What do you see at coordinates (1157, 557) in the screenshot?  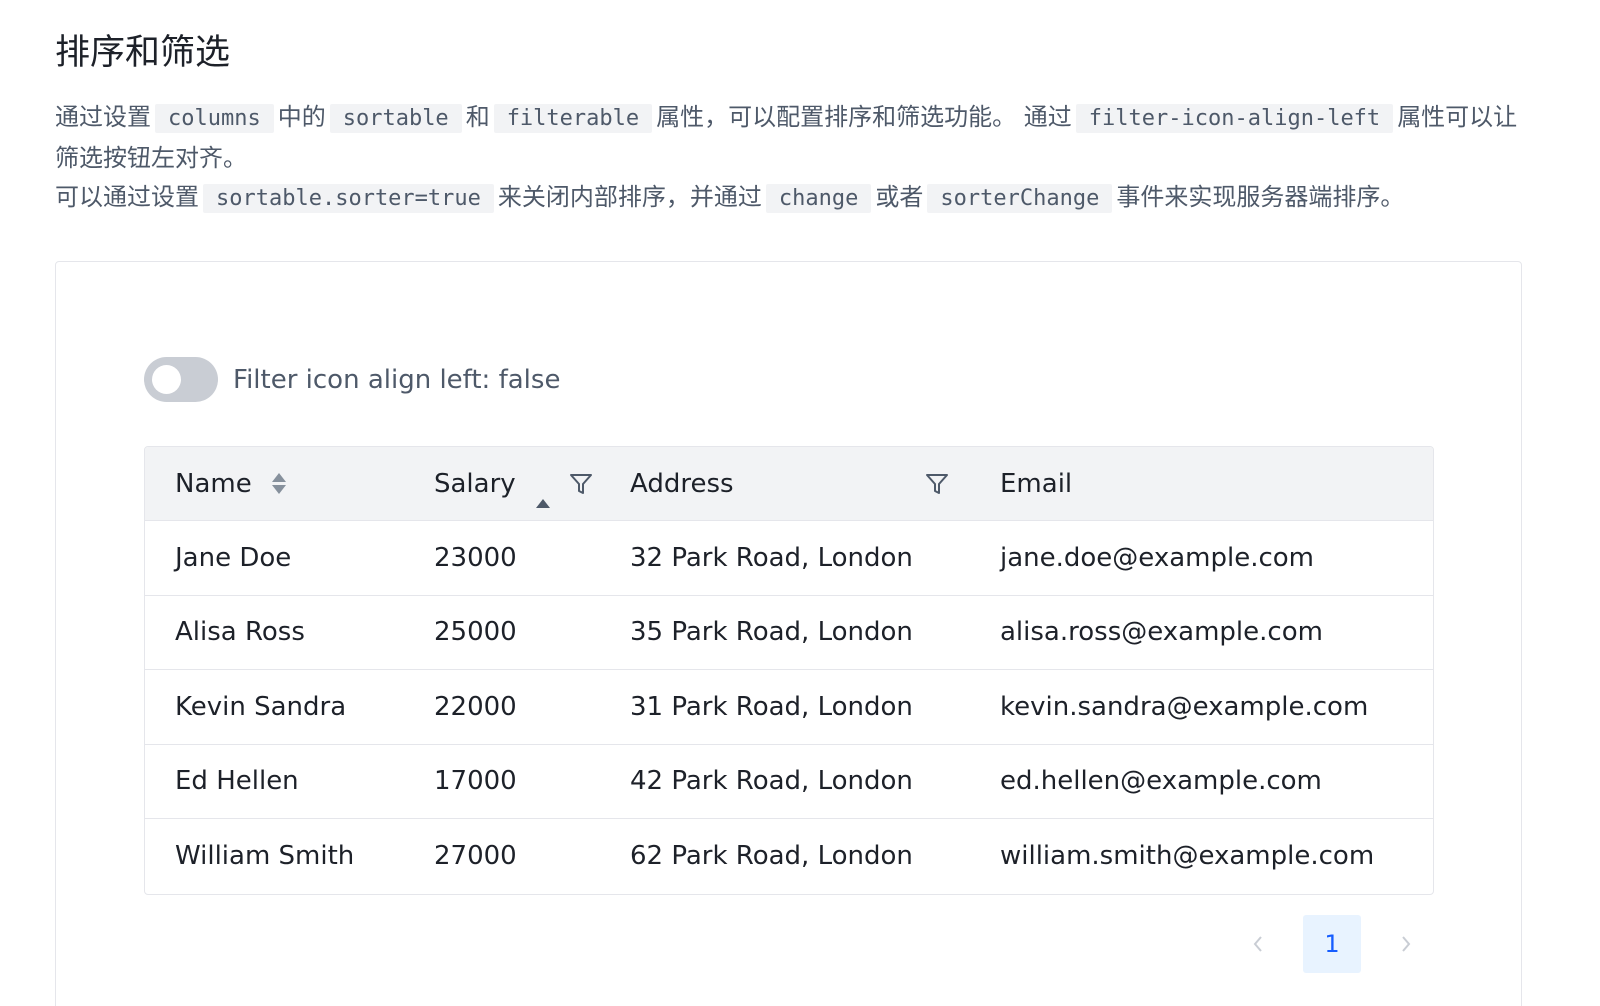 I see `cell-email: jane.doe@example.com` at bounding box center [1157, 557].